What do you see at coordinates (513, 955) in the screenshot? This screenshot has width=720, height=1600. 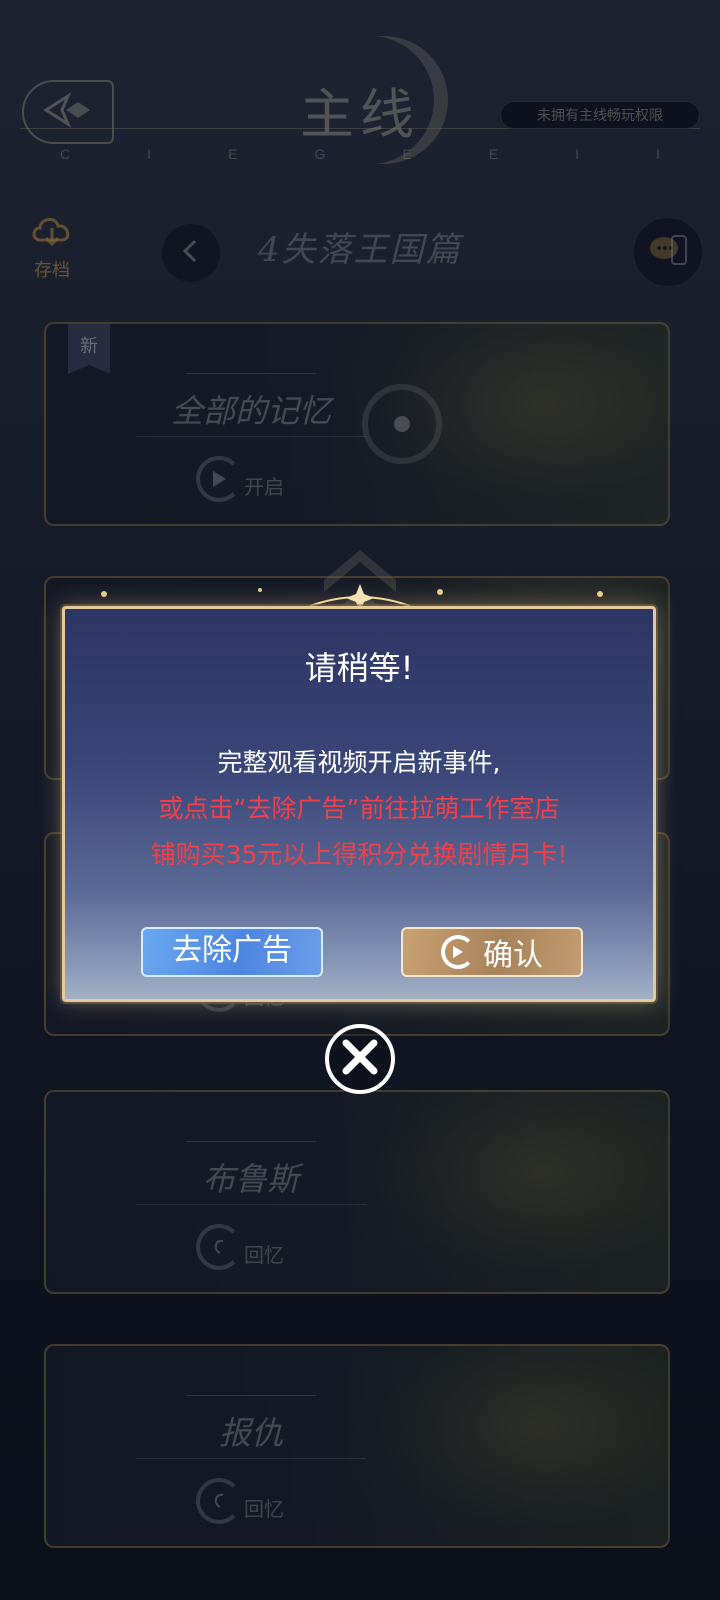 I see `confirm-label: 确认` at bounding box center [513, 955].